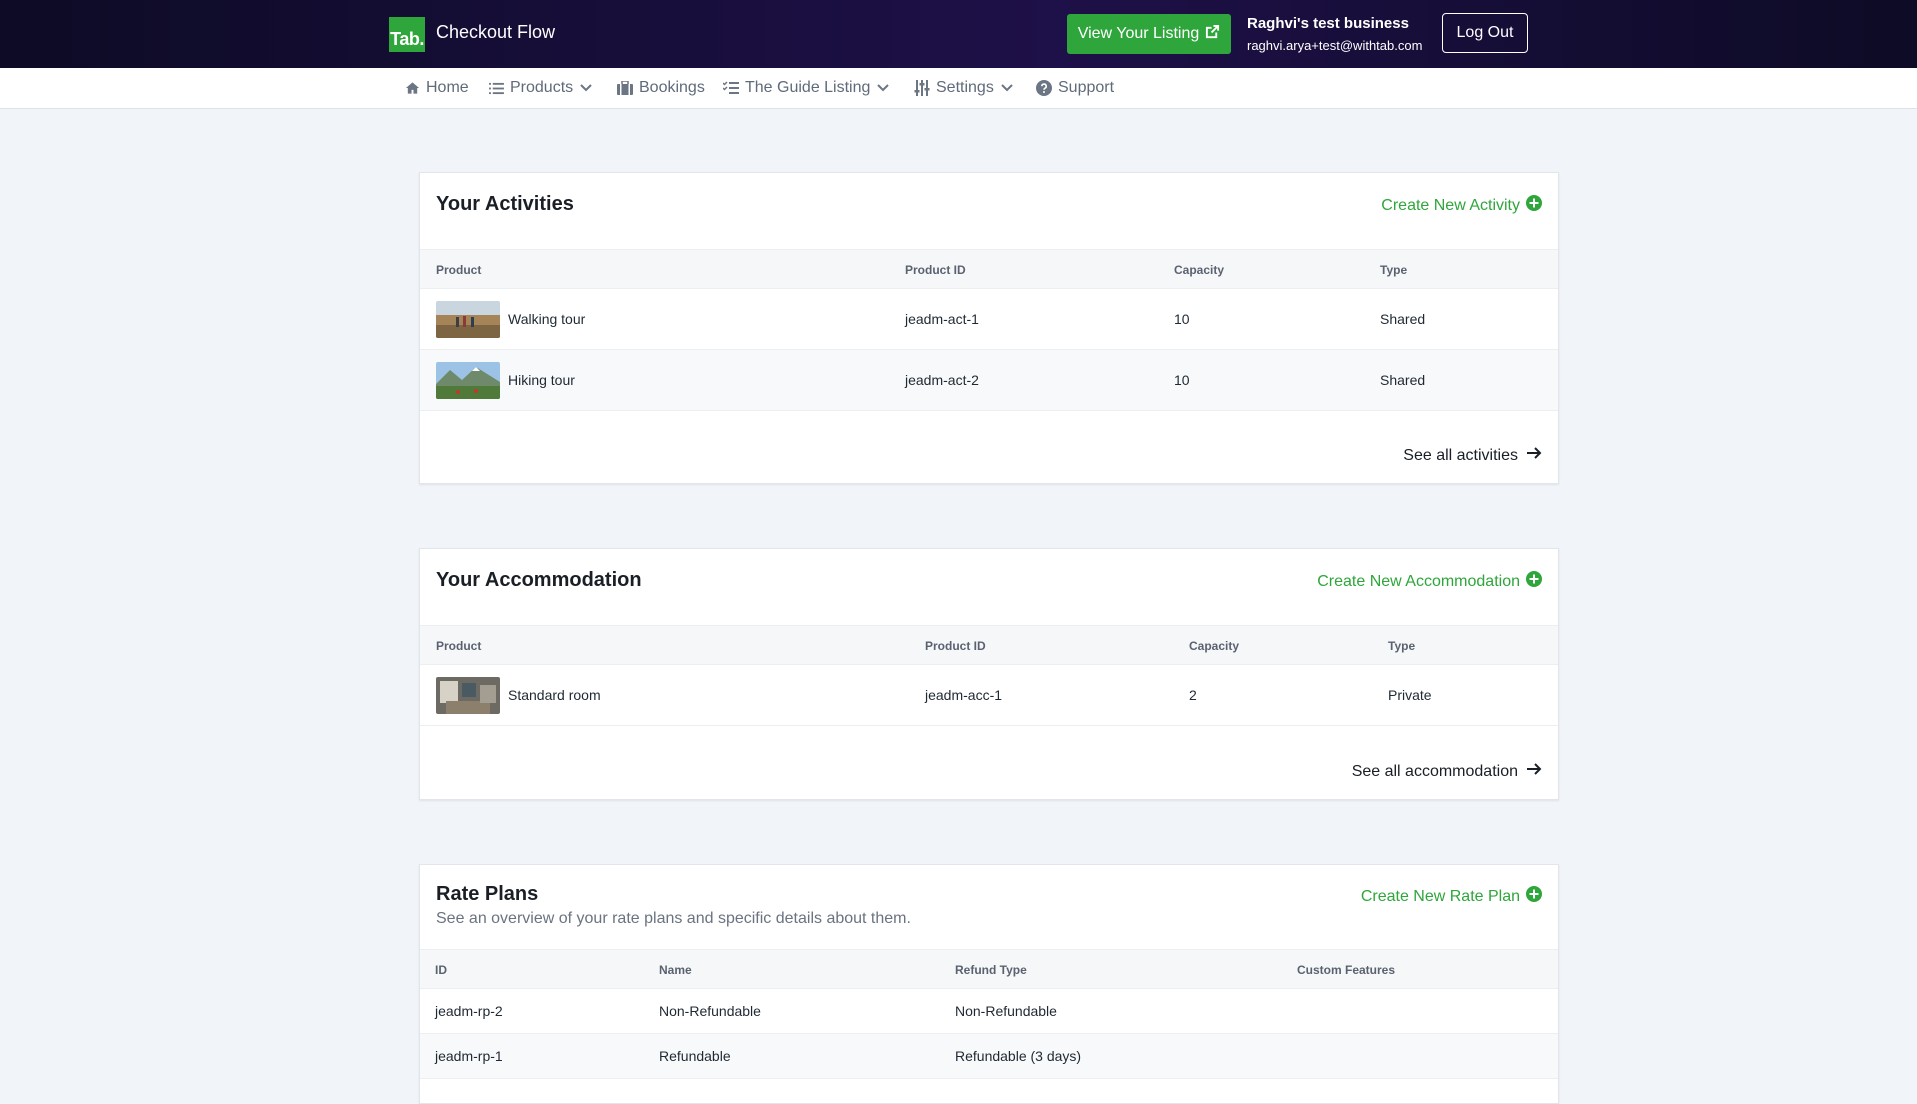 The width and height of the screenshot is (1917, 1104). Describe the element at coordinates (496, 88) in the screenshot. I see `list-icon` at that location.